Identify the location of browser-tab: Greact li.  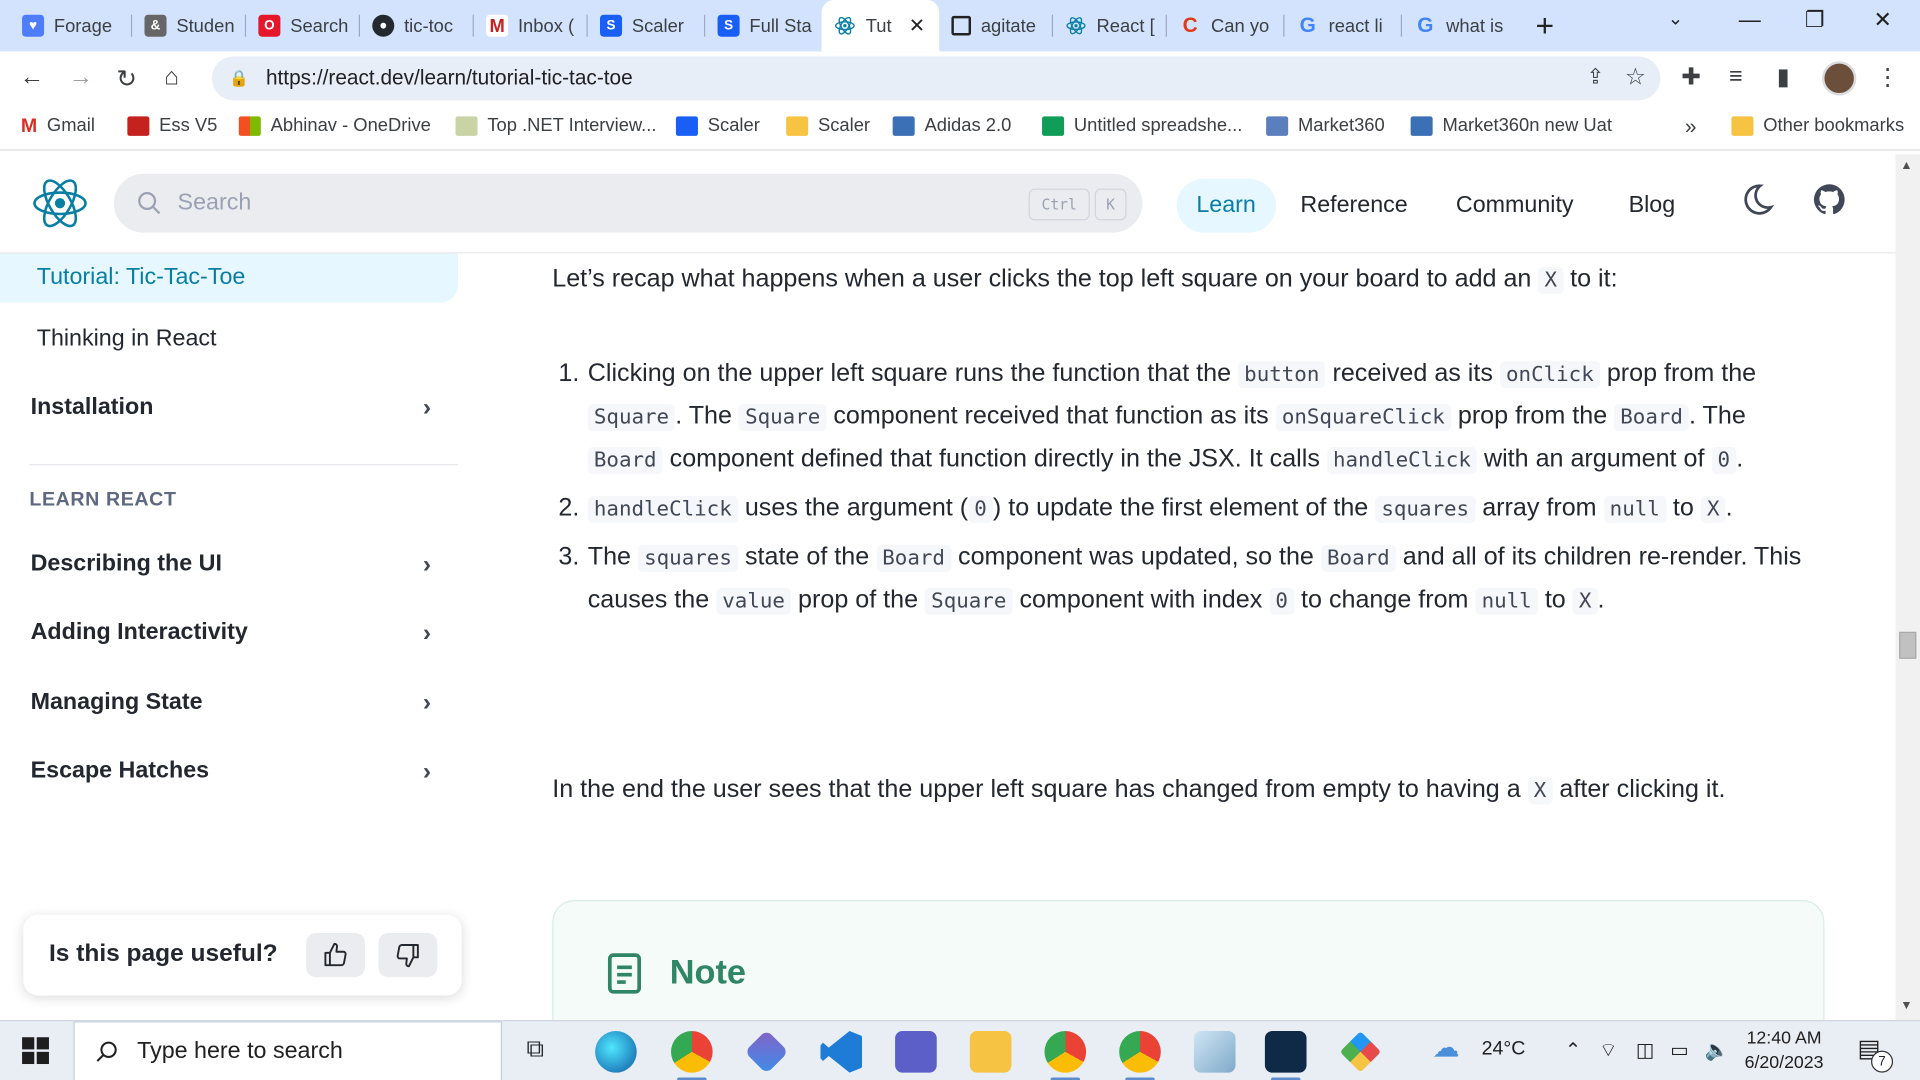
(1343, 26).